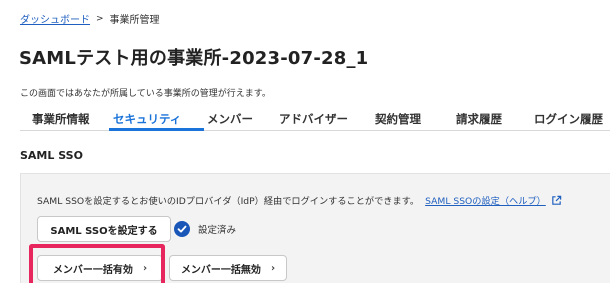 This screenshot has height=283, width=610. What do you see at coordinates (182, 229) in the screenshot?
I see `check-circle-icon` at bounding box center [182, 229].